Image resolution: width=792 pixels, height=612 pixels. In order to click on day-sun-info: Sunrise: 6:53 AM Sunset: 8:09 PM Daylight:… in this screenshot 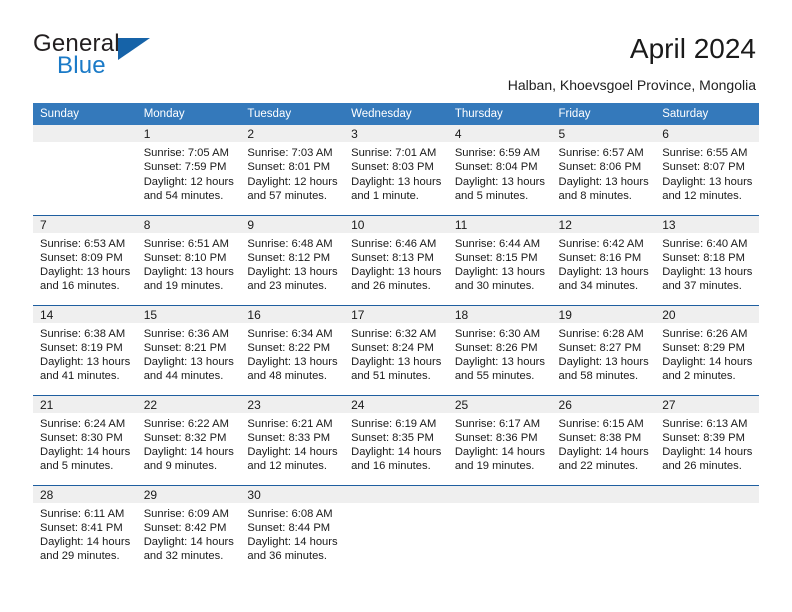, I will do `click(85, 263)`.